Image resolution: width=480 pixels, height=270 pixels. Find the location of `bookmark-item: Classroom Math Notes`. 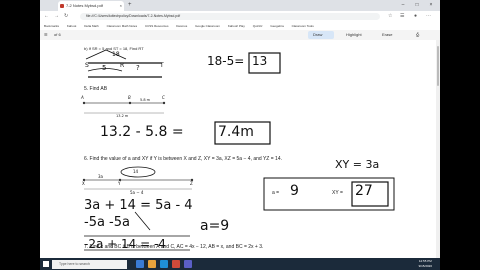

bookmark-item: Classroom Math Notes is located at coordinates (122, 26).